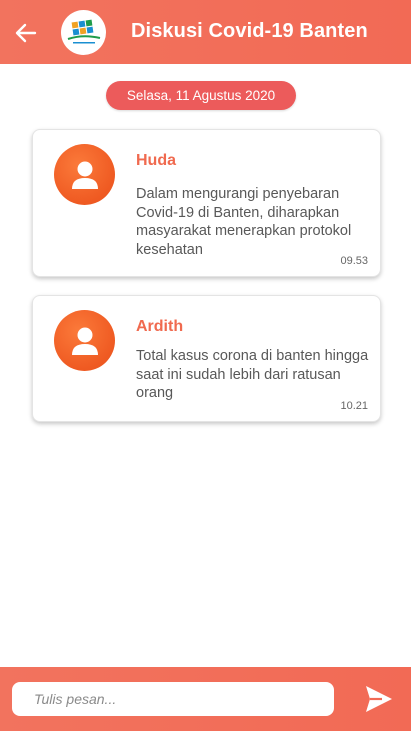 This screenshot has width=411, height=731. Describe the element at coordinates (201, 95) in the screenshot. I see `date-separator: Selasa, 11 Agustus 2020` at that location.